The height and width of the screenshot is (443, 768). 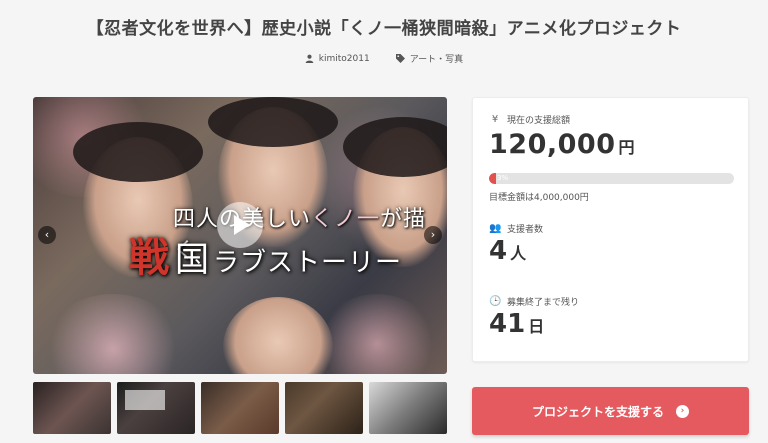 What do you see at coordinates (611, 178) in the screenshot?
I see `funding-progress-bar: 3%` at bounding box center [611, 178].